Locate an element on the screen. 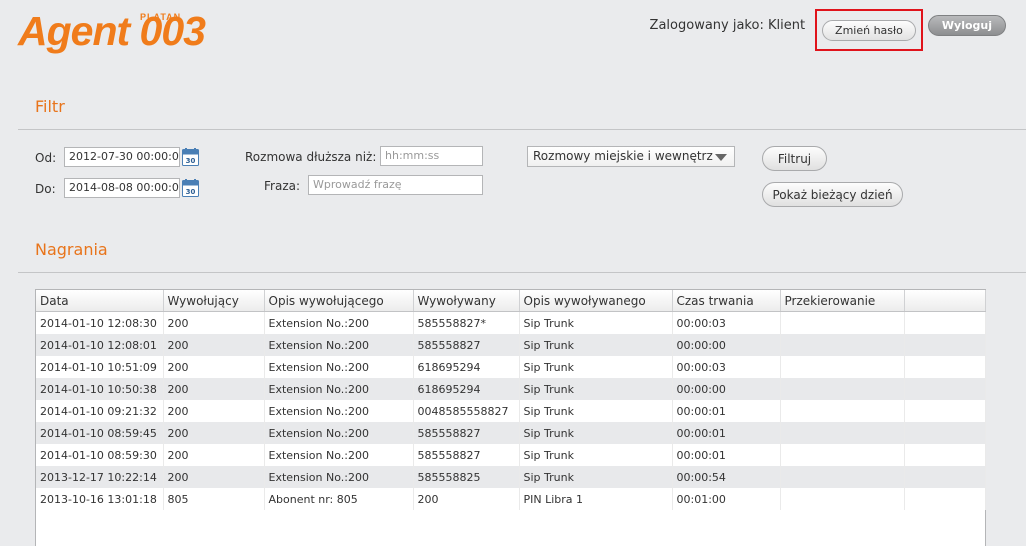 The height and width of the screenshot is (546, 1026). column-header-callee: Wywoływany is located at coordinates (466, 301).